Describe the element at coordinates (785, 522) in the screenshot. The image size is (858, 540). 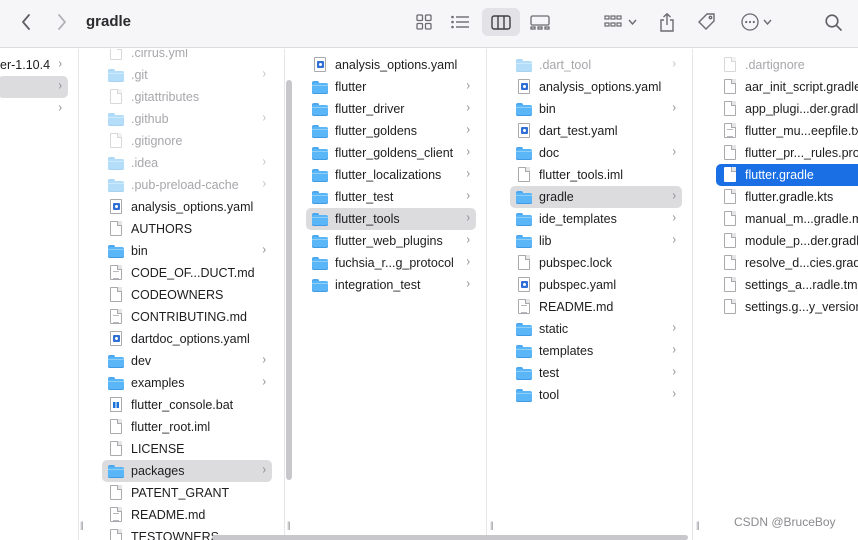
I see `watermark: CSDN @BruceBoy` at that location.